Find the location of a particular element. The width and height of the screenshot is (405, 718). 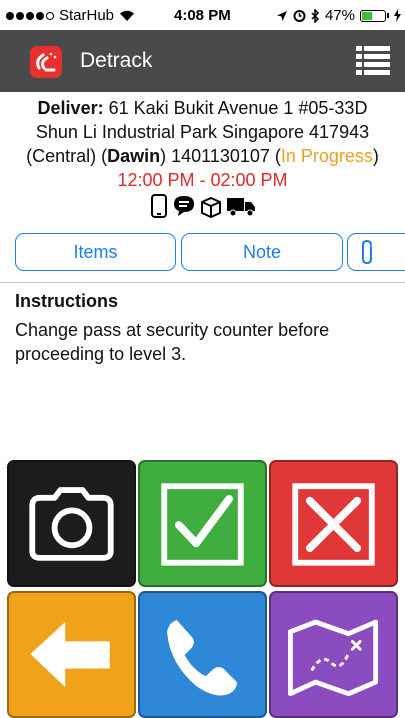

instructions-title: Instructions is located at coordinates (67, 301).